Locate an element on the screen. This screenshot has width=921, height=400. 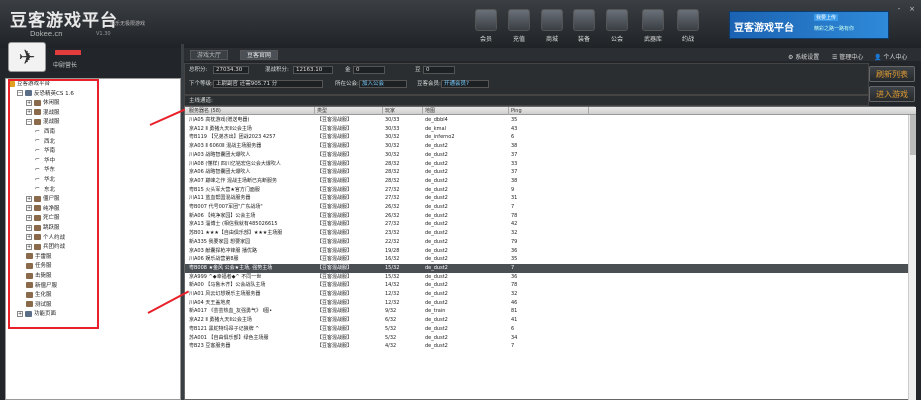
table-row: 京A03 献囊捍枪冲锋服 播优路 【豆客混战服】 19/28 de_dust2 36 is located at coordinates (550, 251).